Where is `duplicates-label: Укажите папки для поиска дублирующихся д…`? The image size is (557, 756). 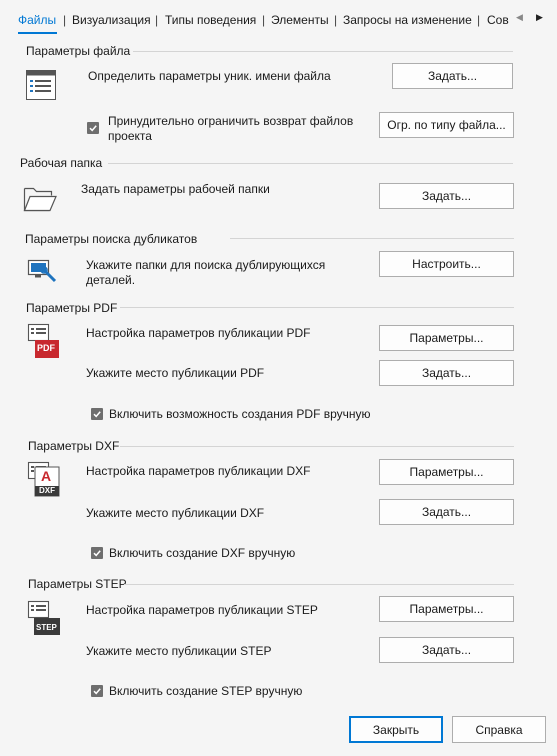 duplicates-label: Укажите папки для поиска дублирующихся д… is located at coordinates (206, 272).